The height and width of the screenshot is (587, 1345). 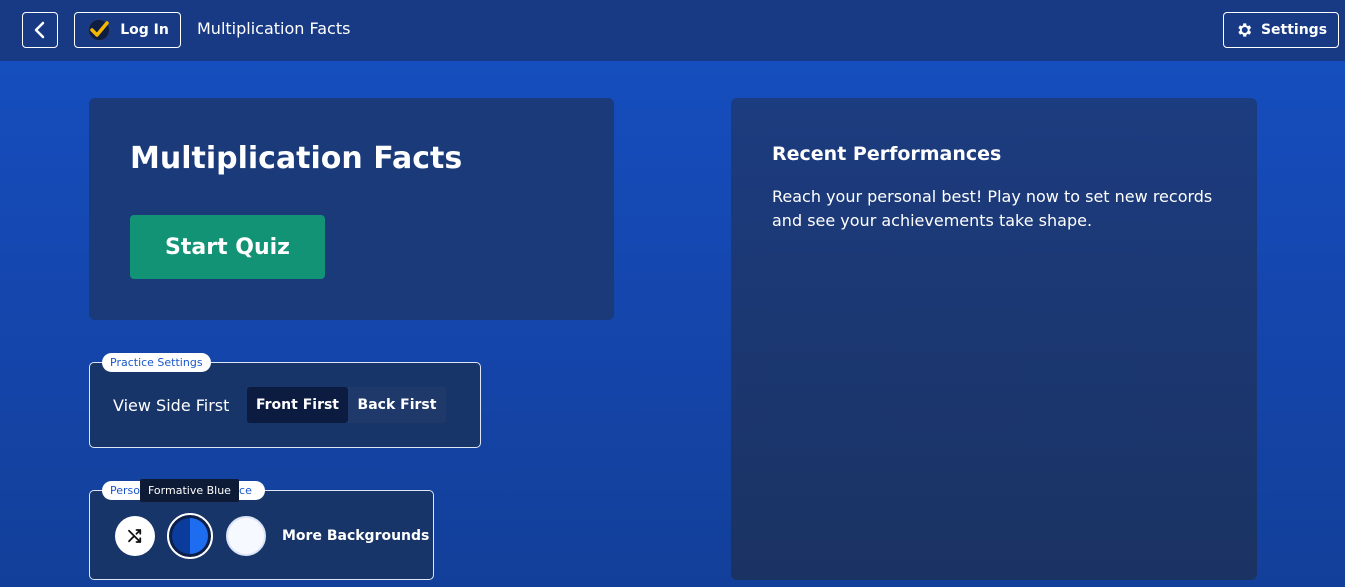 What do you see at coordinates (355, 536) in the screenshot?
I see `more-backgrounds-button: More Backgrounds` at bounding box center [355, 536].